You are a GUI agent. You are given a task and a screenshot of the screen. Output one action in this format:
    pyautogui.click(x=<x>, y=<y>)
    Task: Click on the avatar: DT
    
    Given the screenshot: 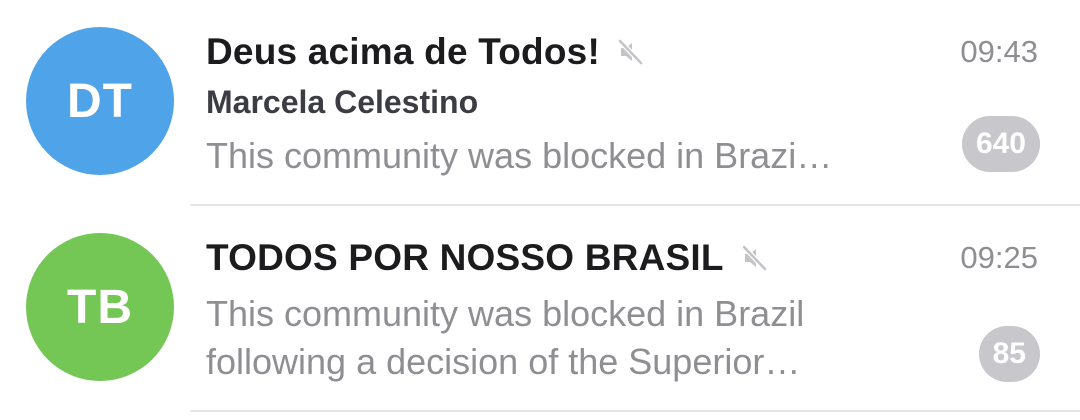 What is the action you would take?
    pyautogui.click(x=100, y=101)
    